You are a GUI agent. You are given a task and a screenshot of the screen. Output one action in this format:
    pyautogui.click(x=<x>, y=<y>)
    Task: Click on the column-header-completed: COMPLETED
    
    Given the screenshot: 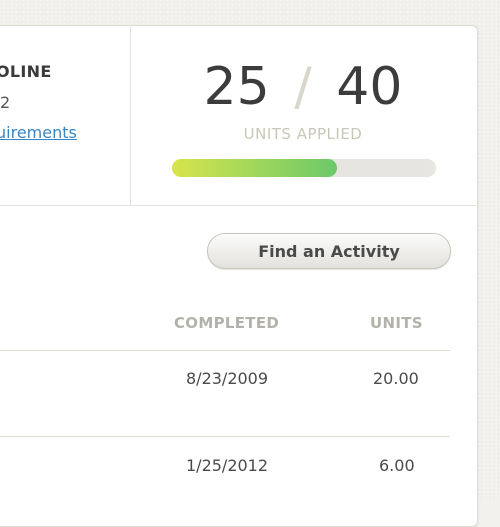 What is the action you would take?
    pyautogui.click(x=226, y=323)
    